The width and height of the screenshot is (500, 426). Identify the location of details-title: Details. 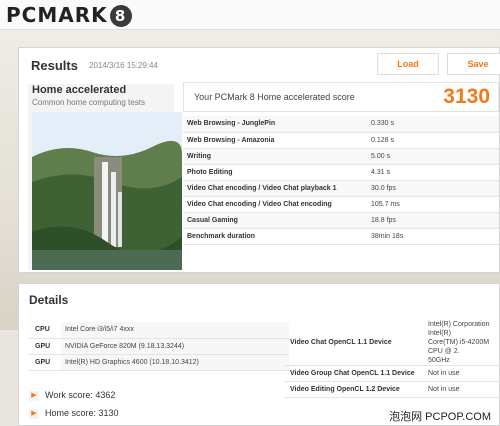
(49, 300).